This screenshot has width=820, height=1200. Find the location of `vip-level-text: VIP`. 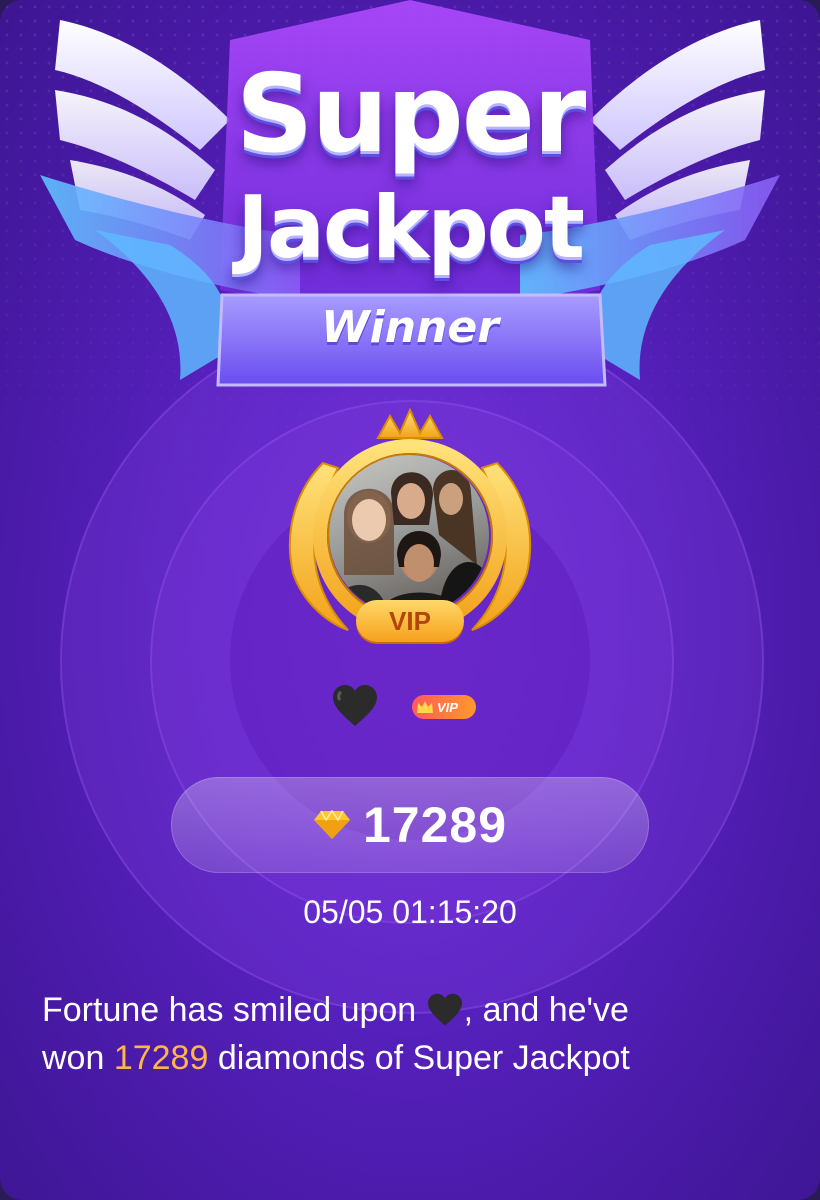

vip-level-text: VIP is located at coordinates (447, 707).